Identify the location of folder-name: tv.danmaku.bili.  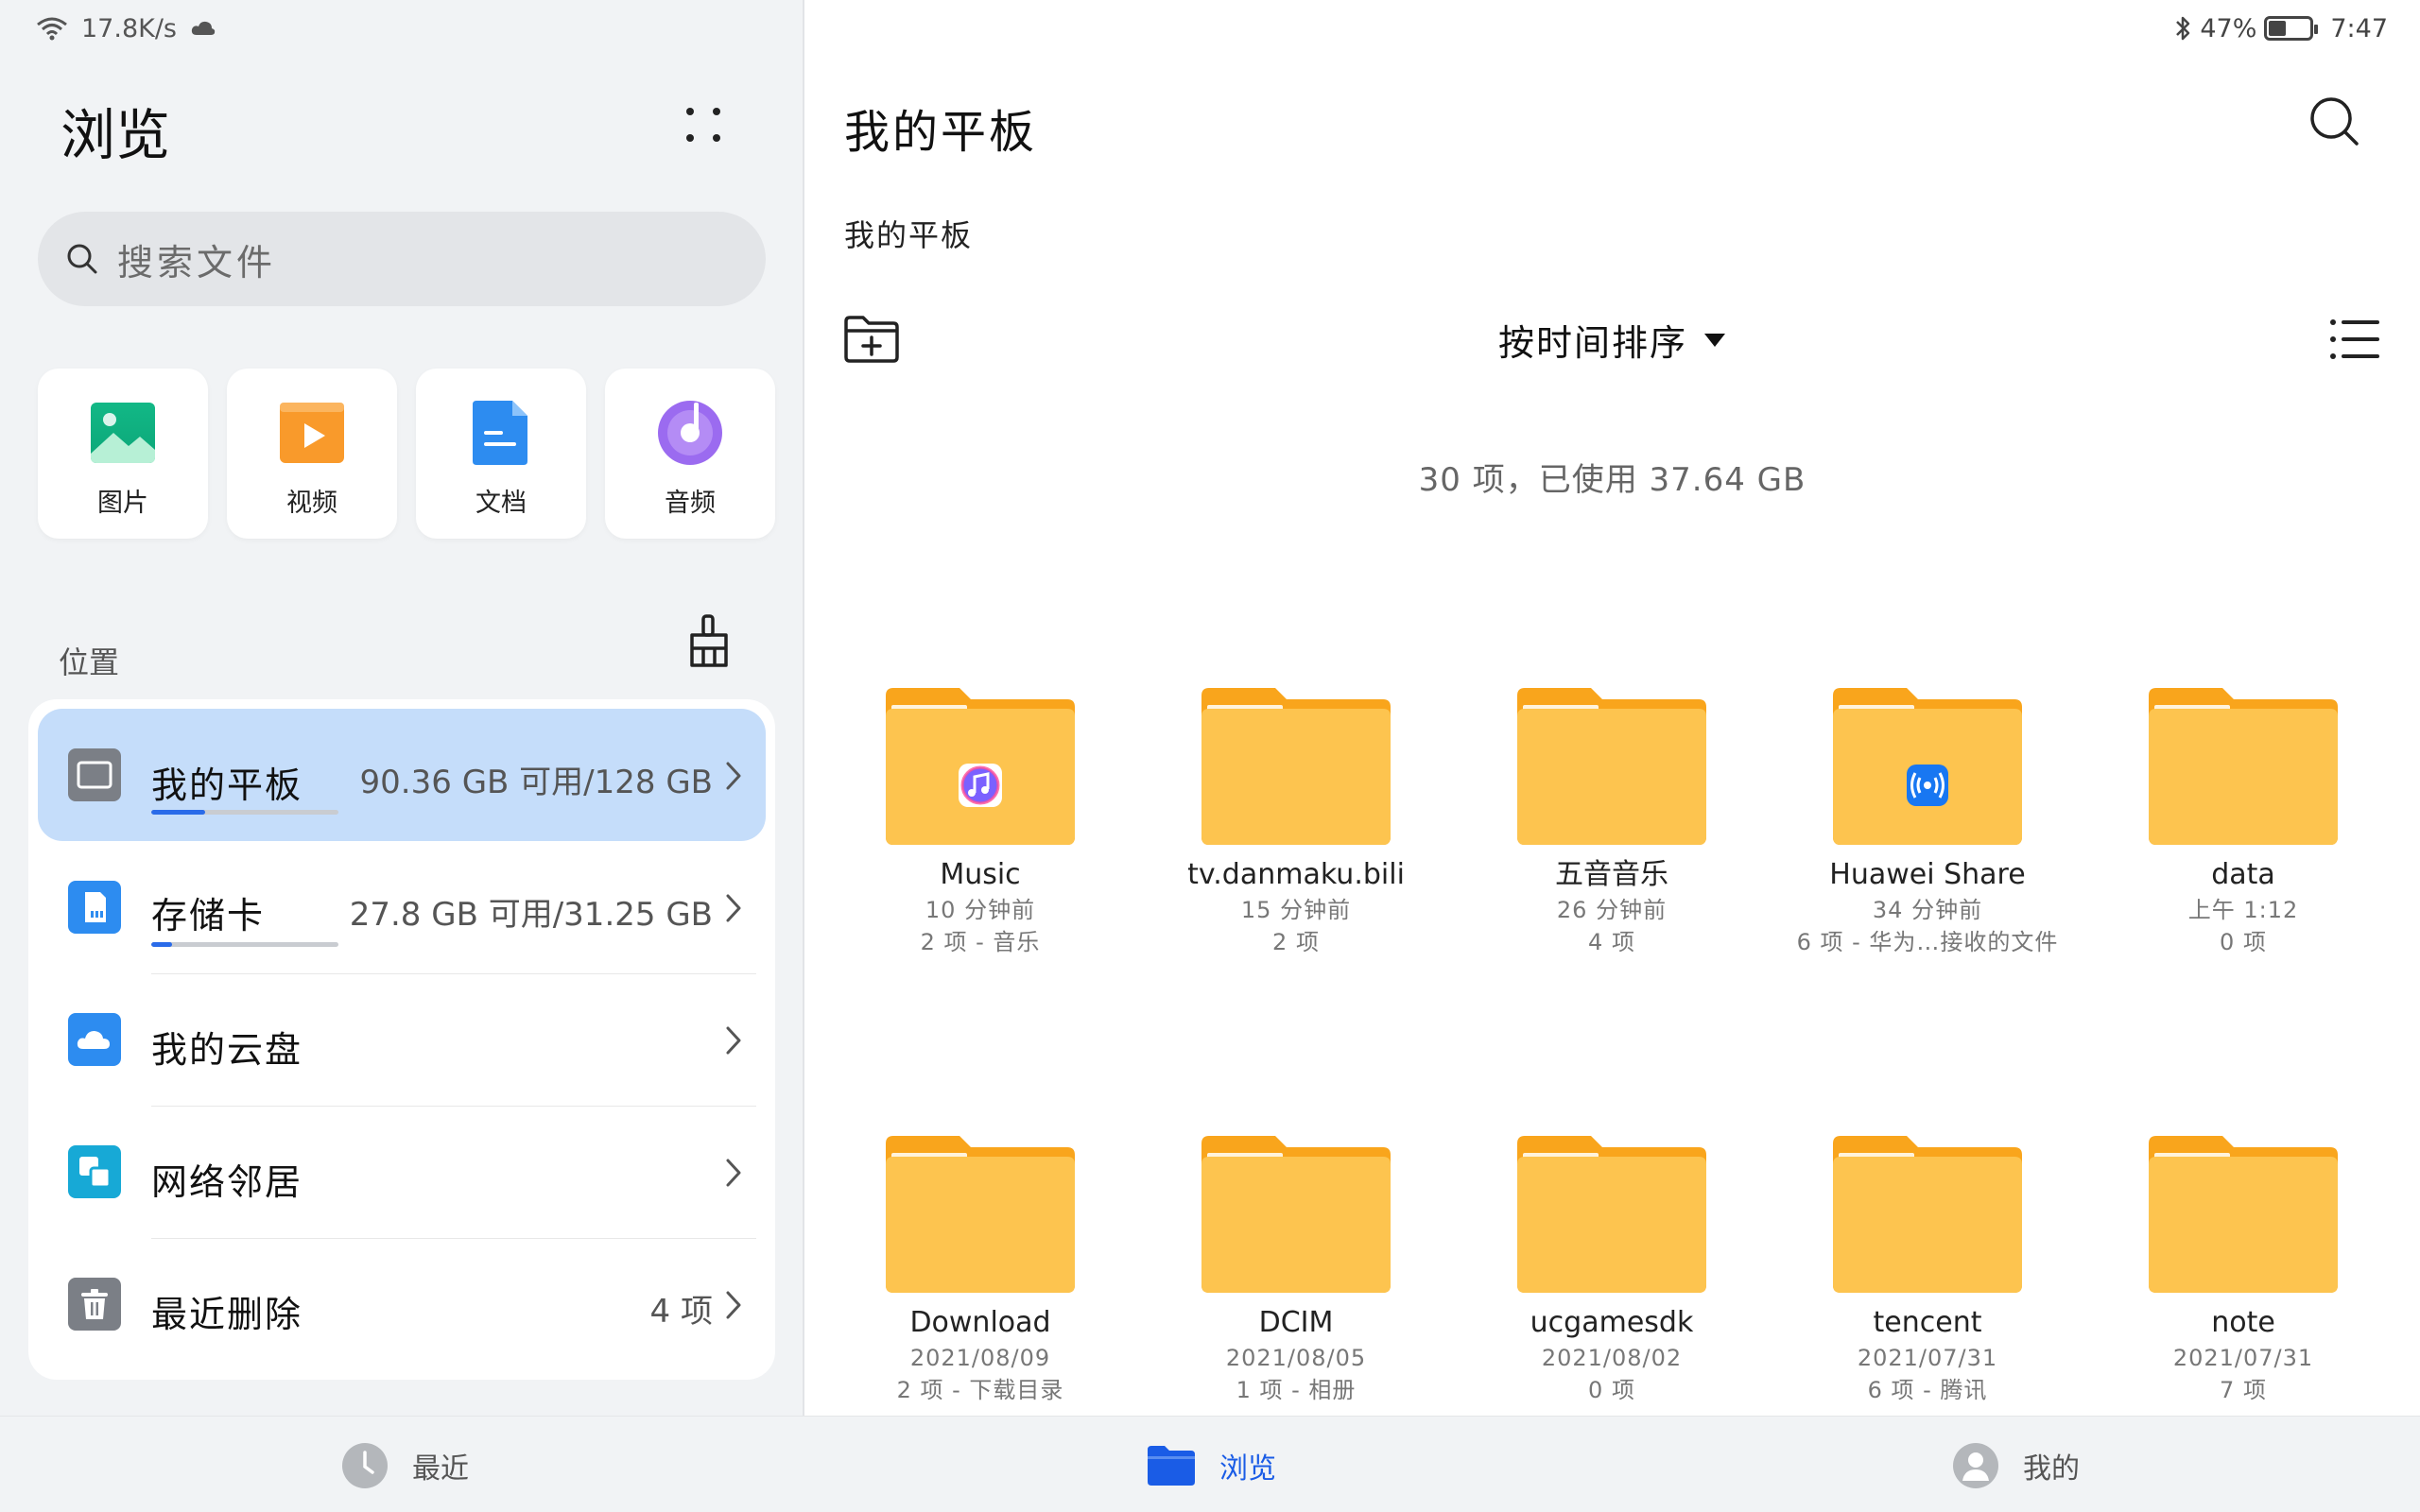
(1296, 874).